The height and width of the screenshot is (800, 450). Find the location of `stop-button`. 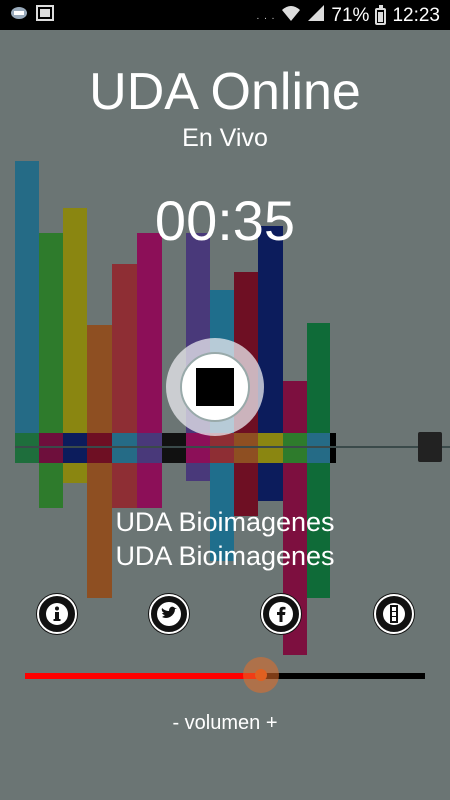

stop-button is located at coordinates (215, 387).